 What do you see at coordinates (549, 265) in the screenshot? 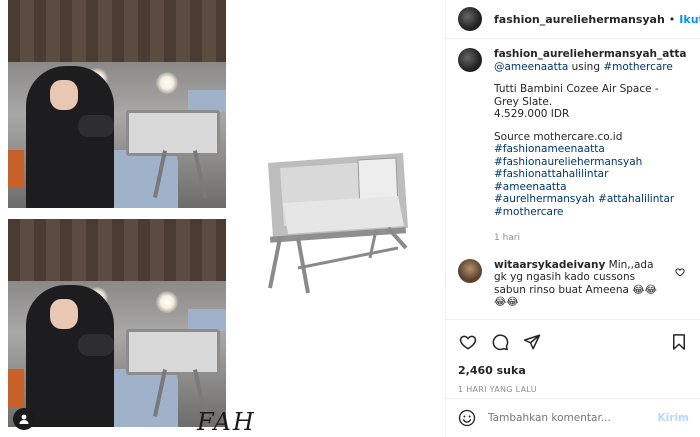
I see `comment-username: witaarsykadeivany` at bounding box center [549, 265].